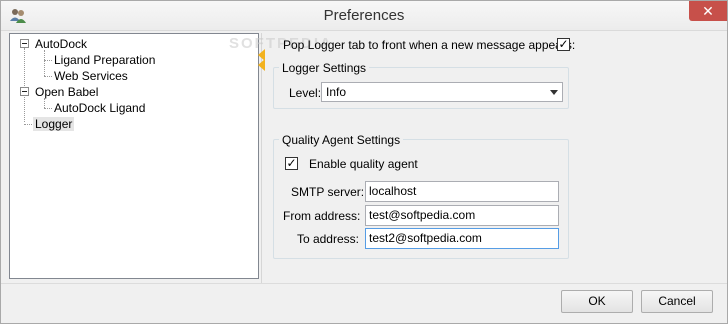 This screenshot has height=324, width=728. I want to click on tree-item-autodock-ligand: AutoDock Ligand, so click(99, 108).